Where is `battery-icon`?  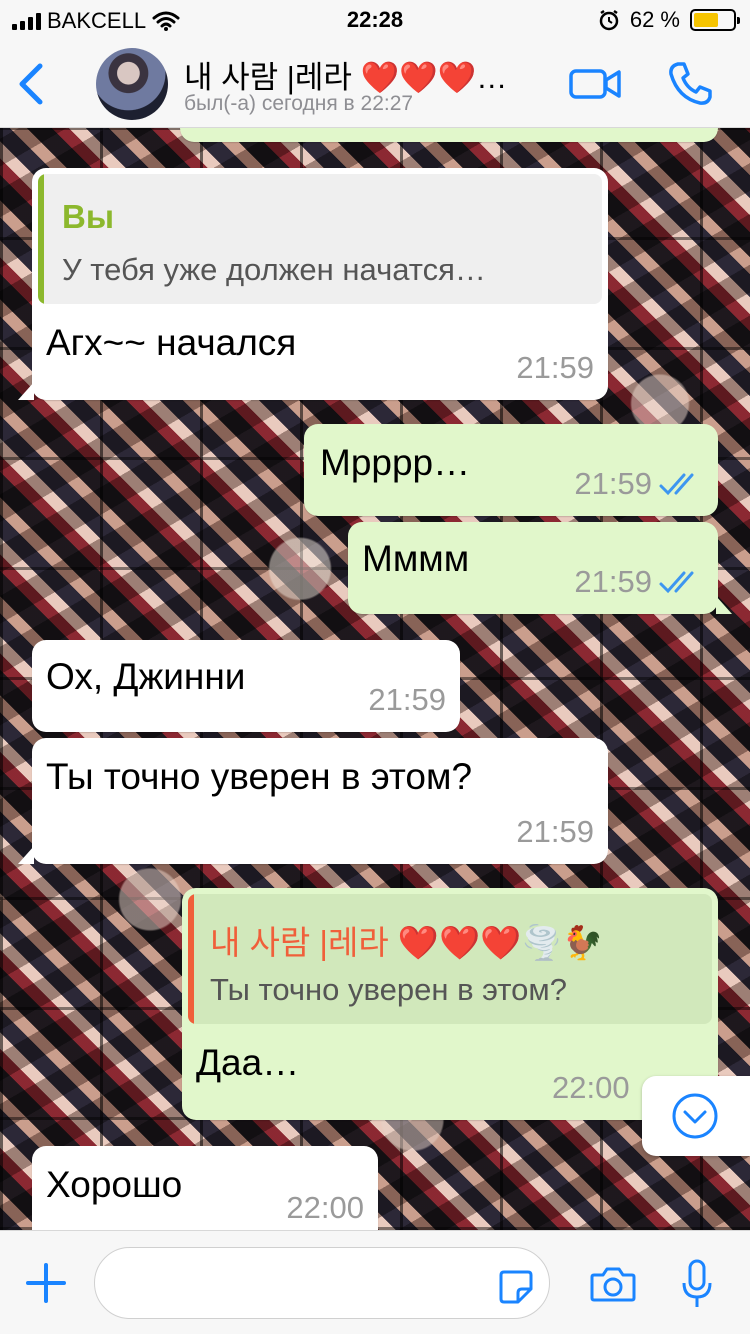 battery-icon is located at coordinates (715, 20).